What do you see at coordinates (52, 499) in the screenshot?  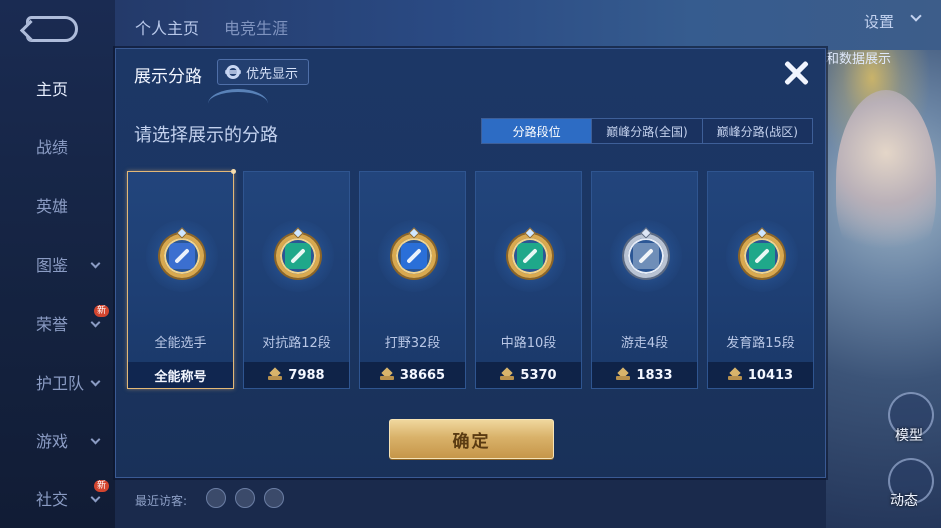 I see `sidebar-item-label: 社交` at bounding box center [52, 499].